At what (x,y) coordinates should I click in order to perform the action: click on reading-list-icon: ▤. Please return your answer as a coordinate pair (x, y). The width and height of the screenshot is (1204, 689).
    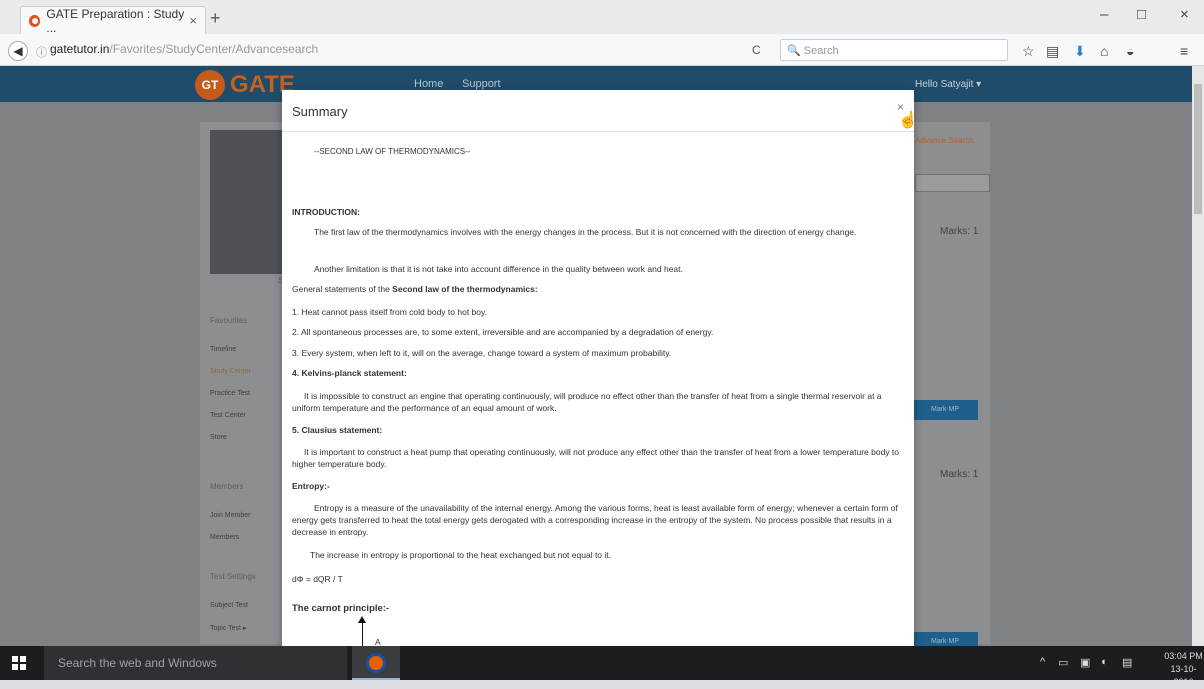
    Looking at the image, I should click on (1052, 51).